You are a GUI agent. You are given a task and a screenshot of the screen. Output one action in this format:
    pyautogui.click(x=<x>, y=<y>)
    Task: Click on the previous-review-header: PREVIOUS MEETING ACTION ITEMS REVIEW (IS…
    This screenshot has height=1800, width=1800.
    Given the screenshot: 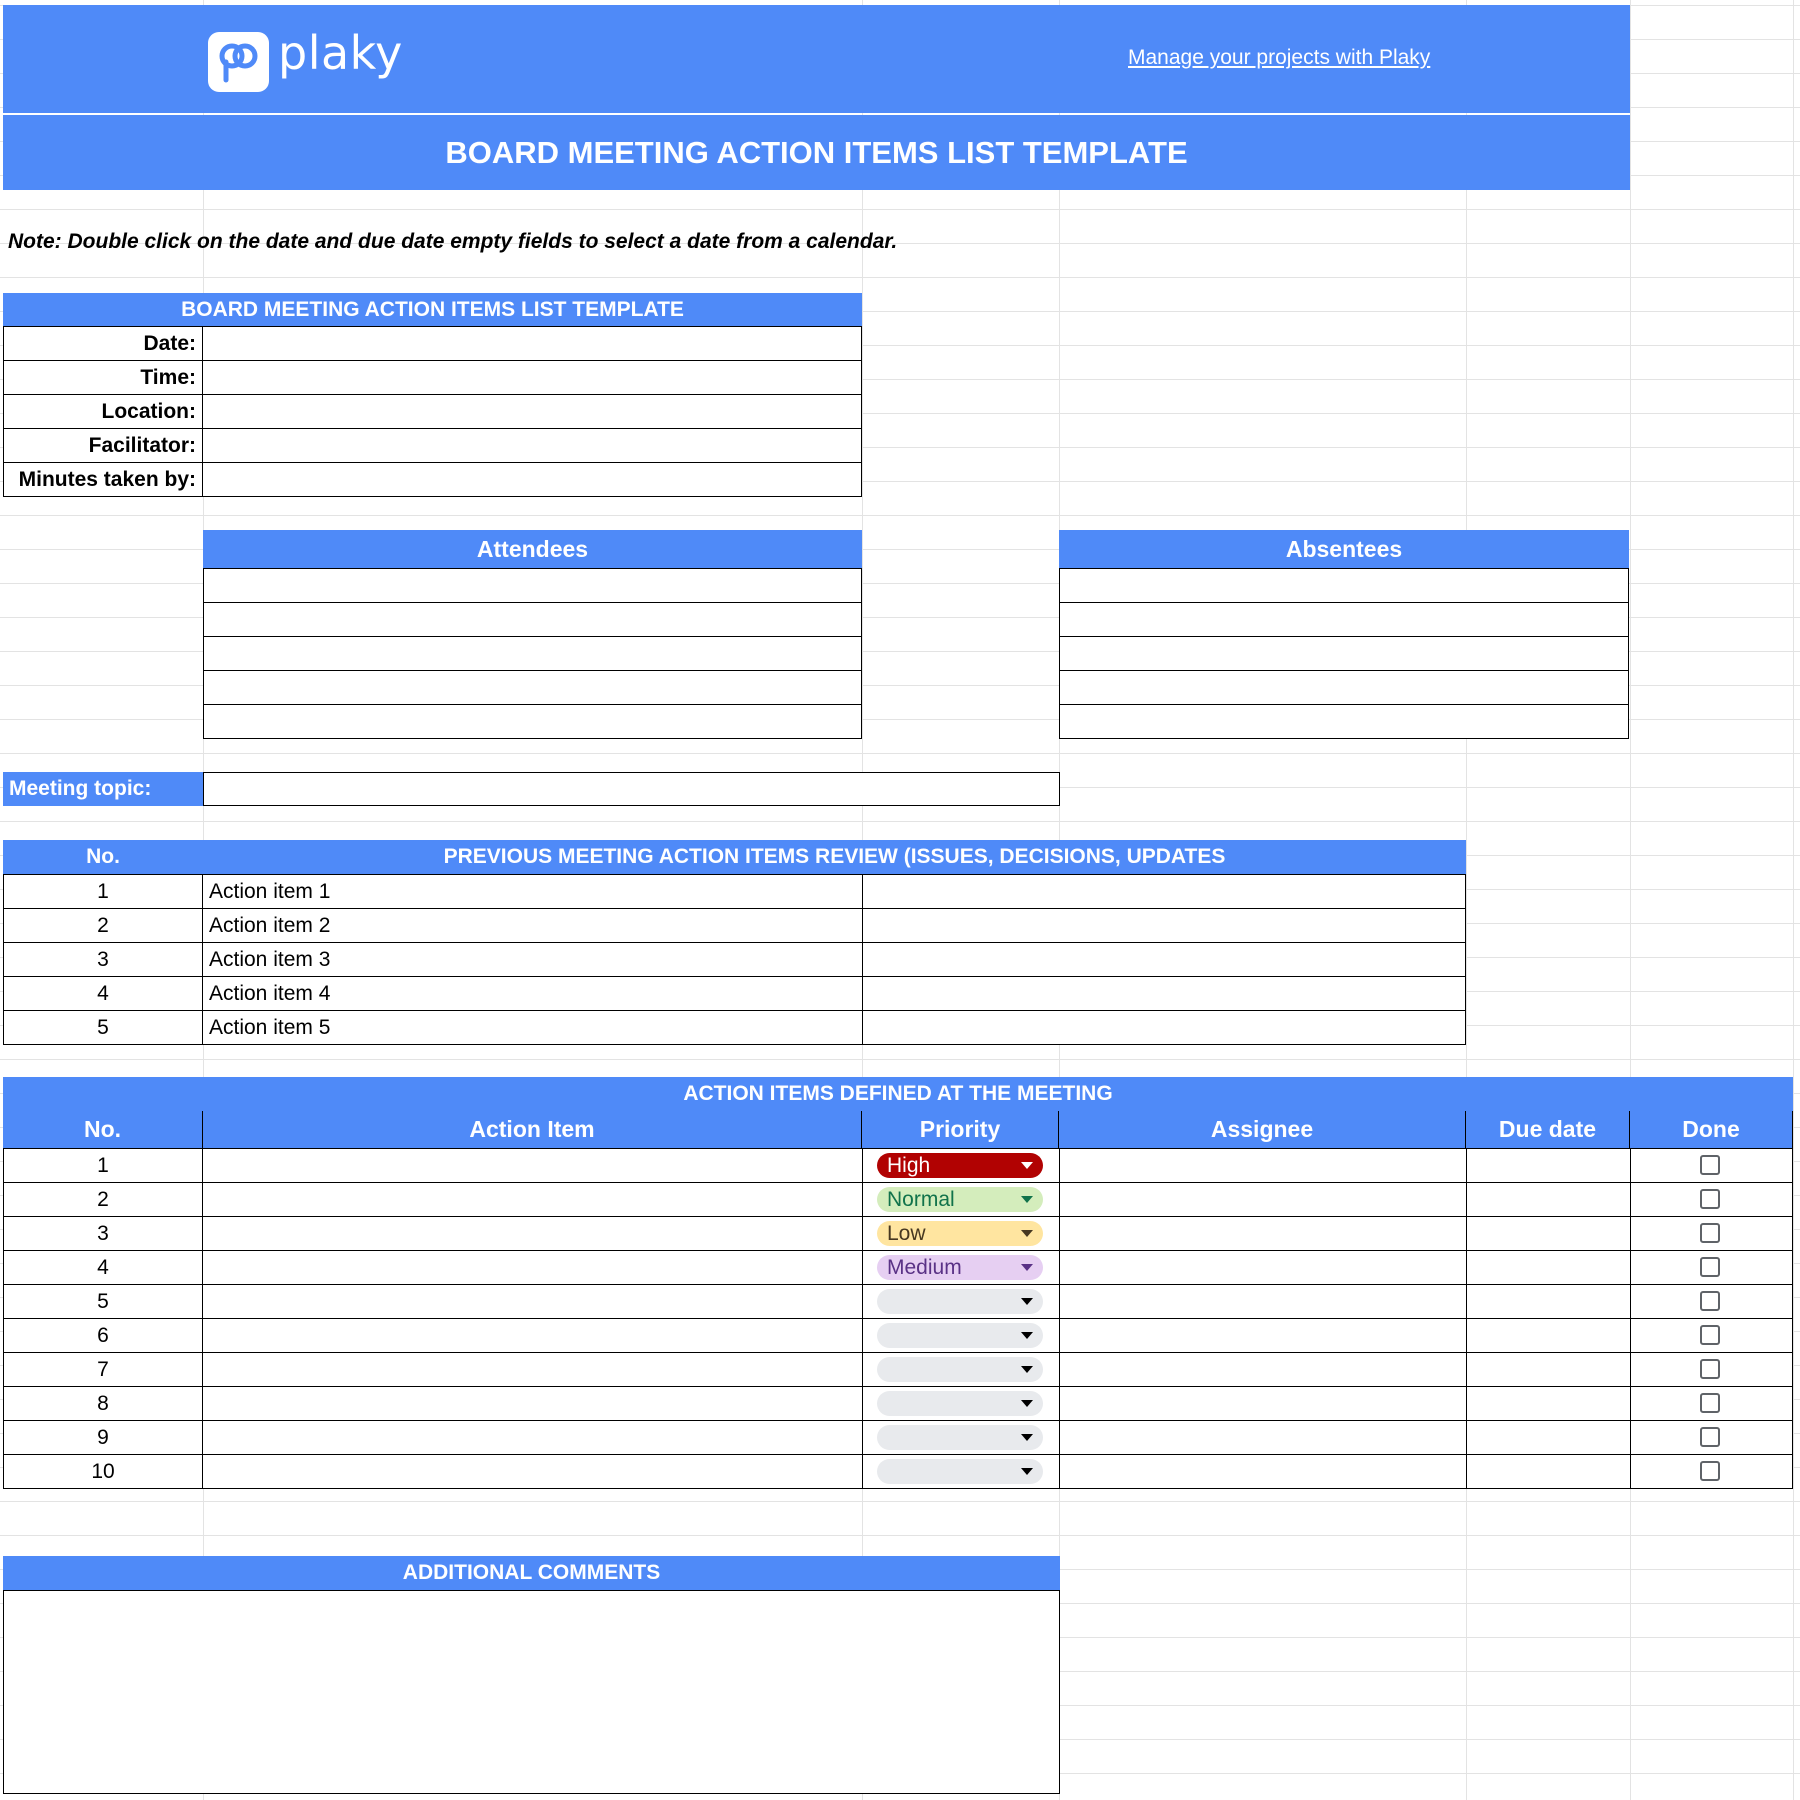 What is the action you would take?
    pyautogui.click(x=834, y=857)
    